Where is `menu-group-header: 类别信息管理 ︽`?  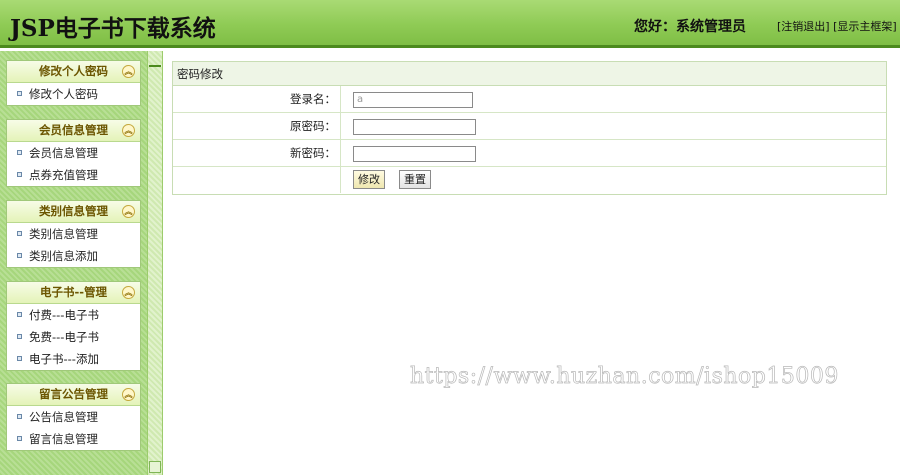 menu-group-header: 类别信息管理 ︽ is located at coordinates (73, 212).